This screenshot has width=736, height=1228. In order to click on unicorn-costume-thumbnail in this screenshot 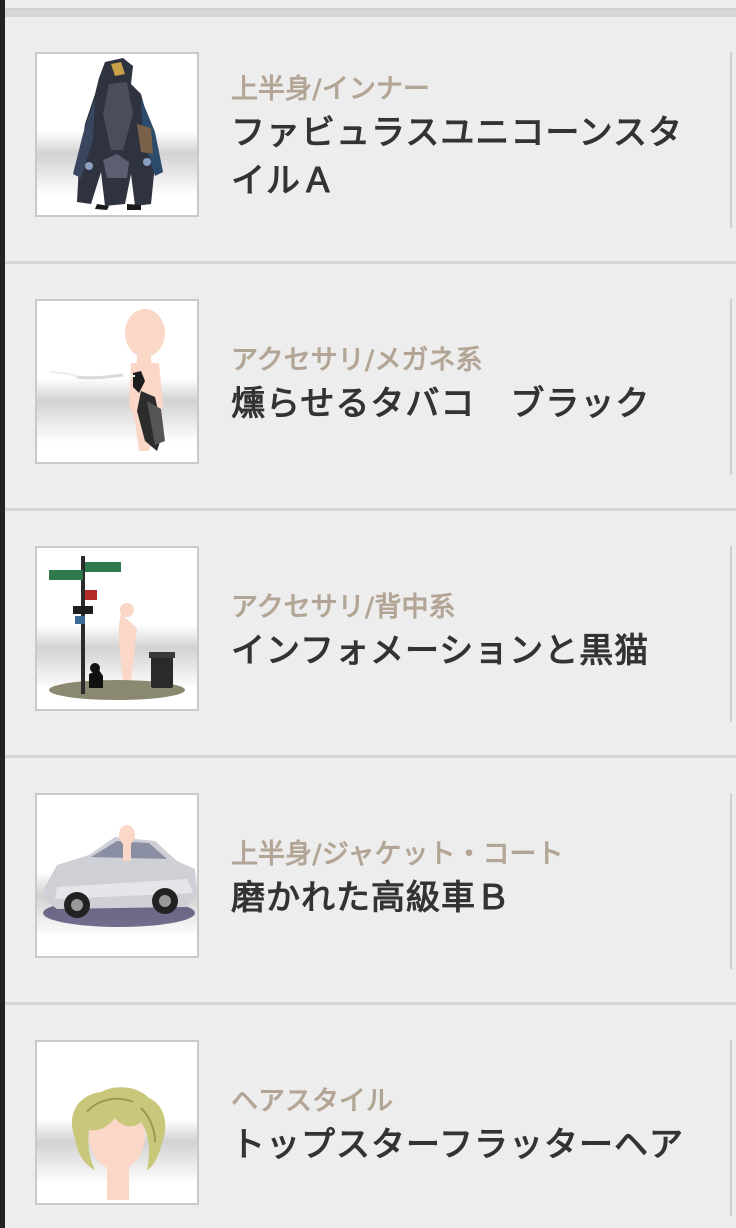, I will do `click(117, 134)`.